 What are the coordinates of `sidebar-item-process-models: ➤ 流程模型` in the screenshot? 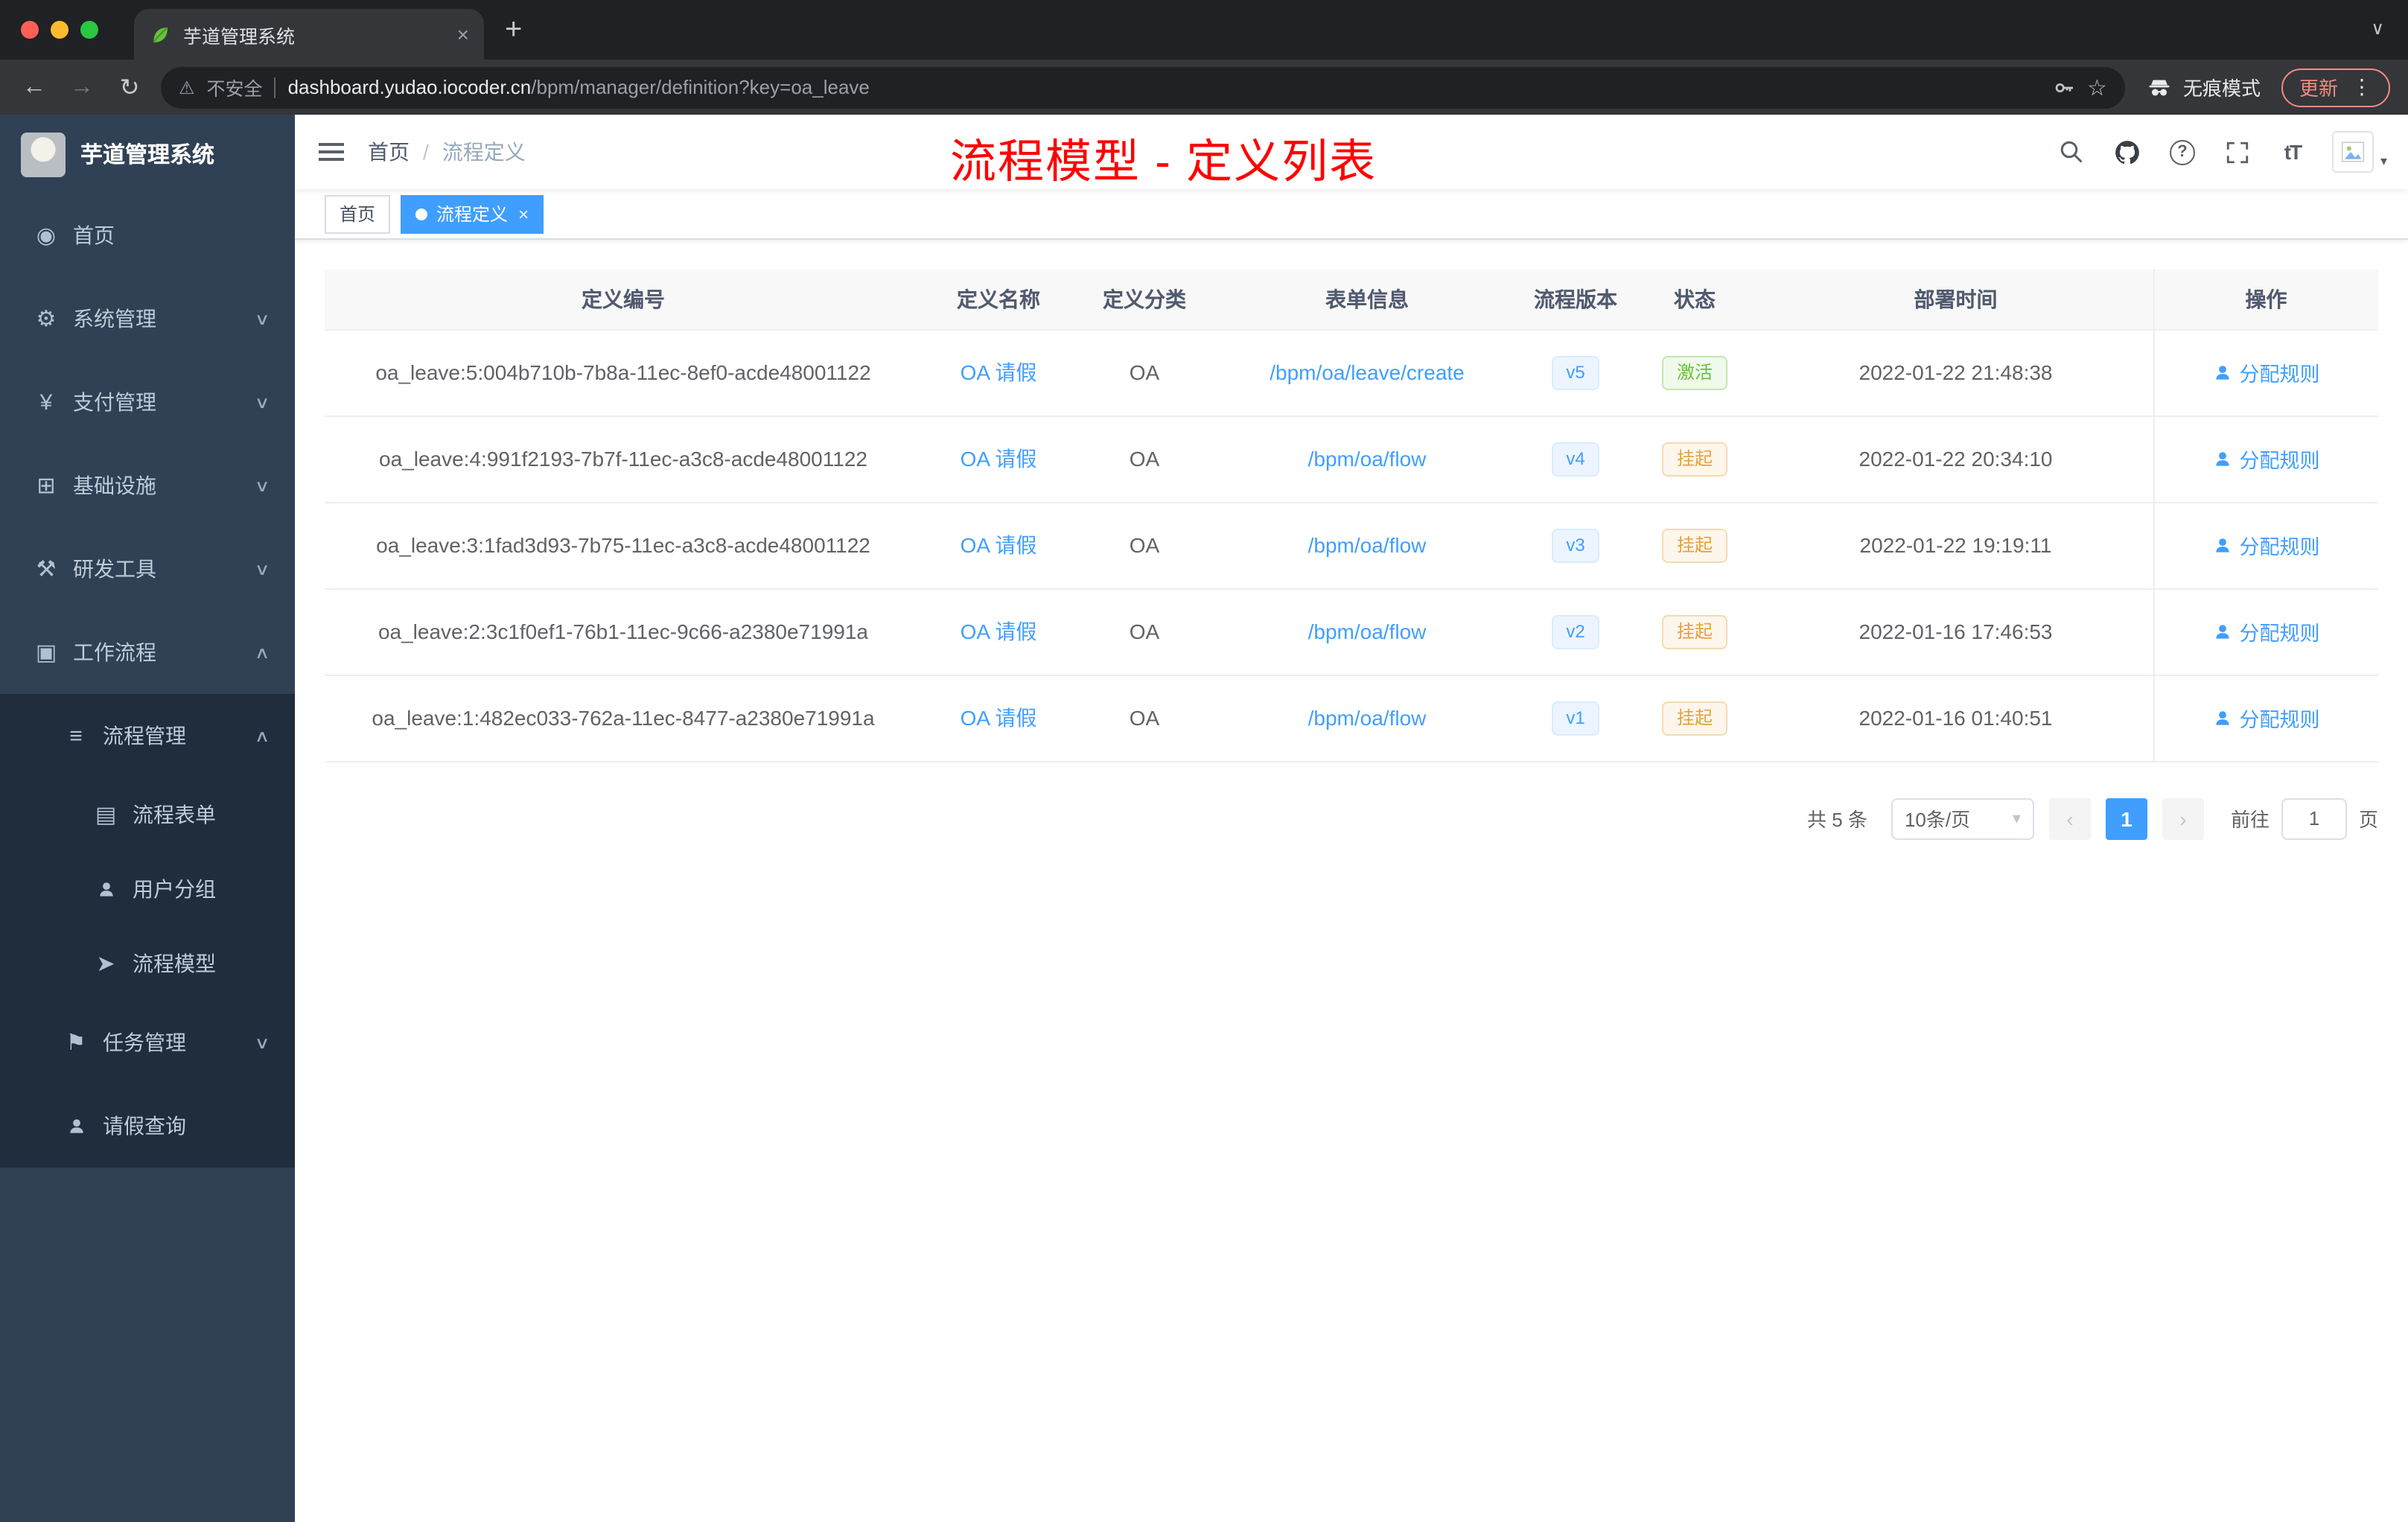 It's located at (147, 963).